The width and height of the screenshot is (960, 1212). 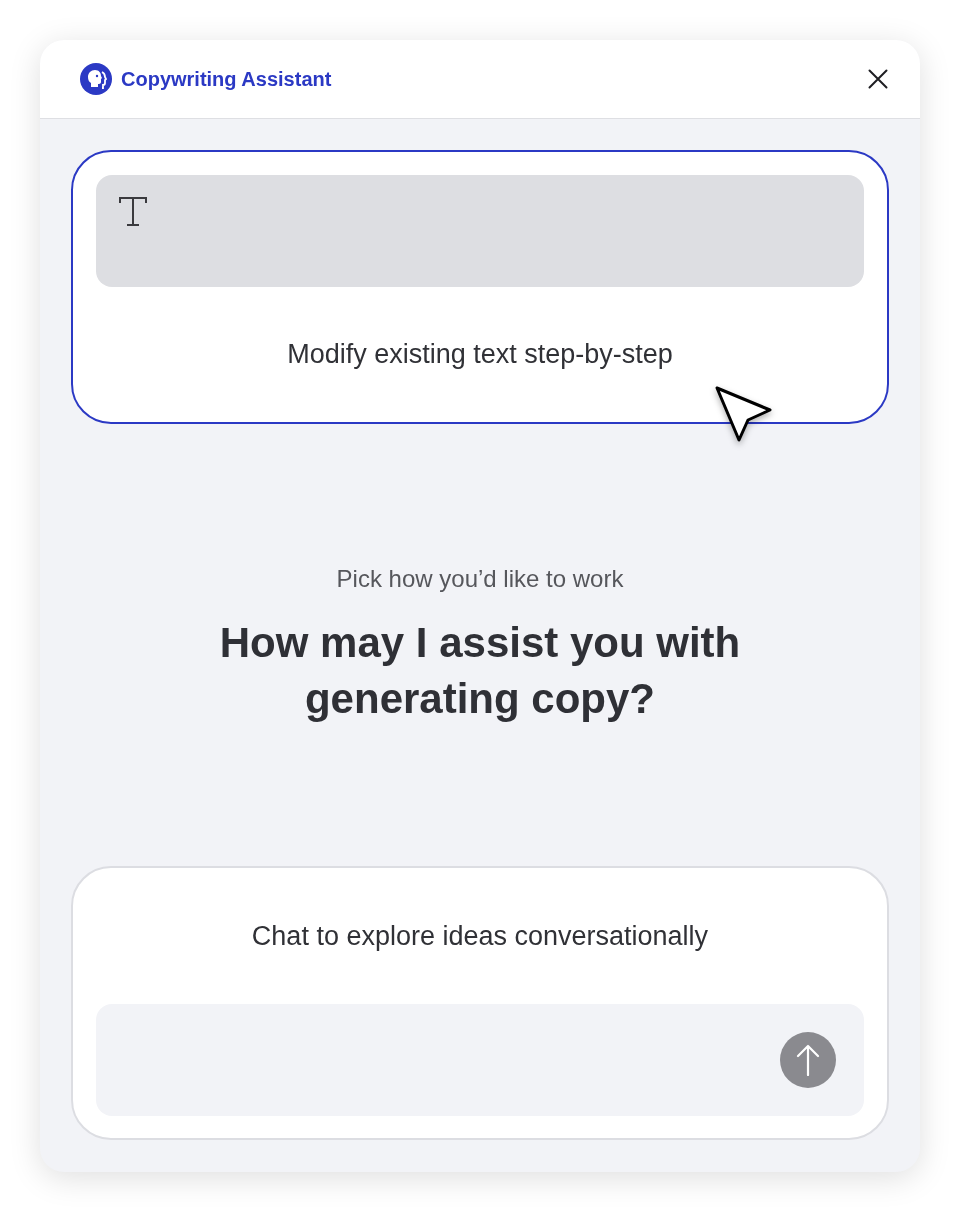 I want to click on option-label: Modify existing text step-by-step, so click(x=480, y=354).